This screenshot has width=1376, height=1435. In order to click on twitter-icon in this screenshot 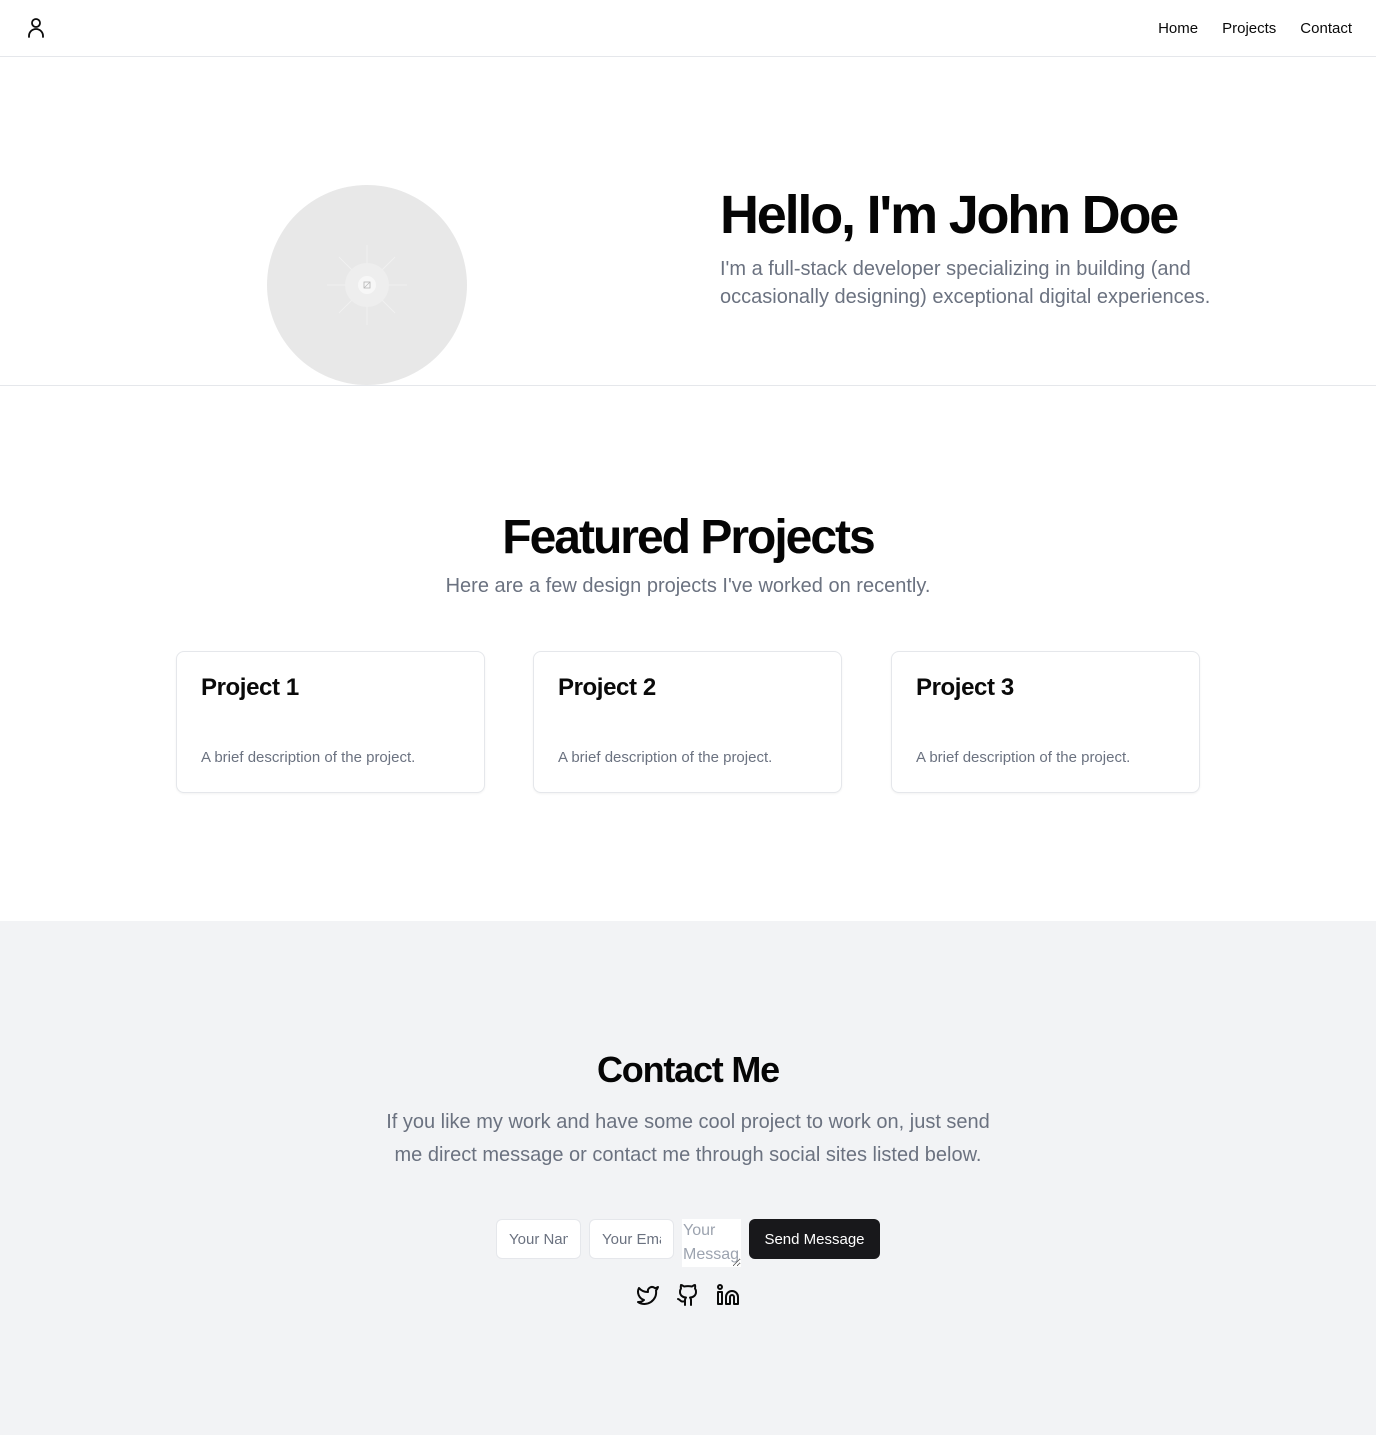, I will do `click(648, 1295)`.